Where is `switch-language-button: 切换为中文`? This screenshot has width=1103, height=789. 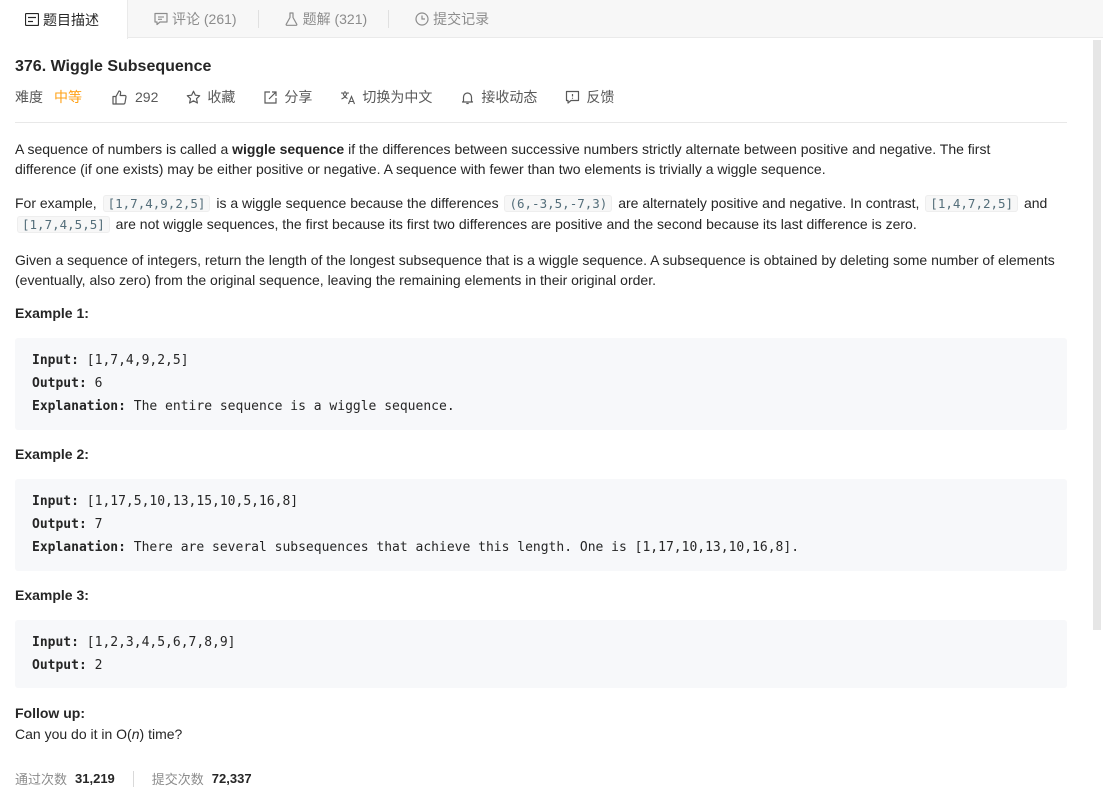
switch-language-button: 切换为中文 is located at coordinates (386, 97).